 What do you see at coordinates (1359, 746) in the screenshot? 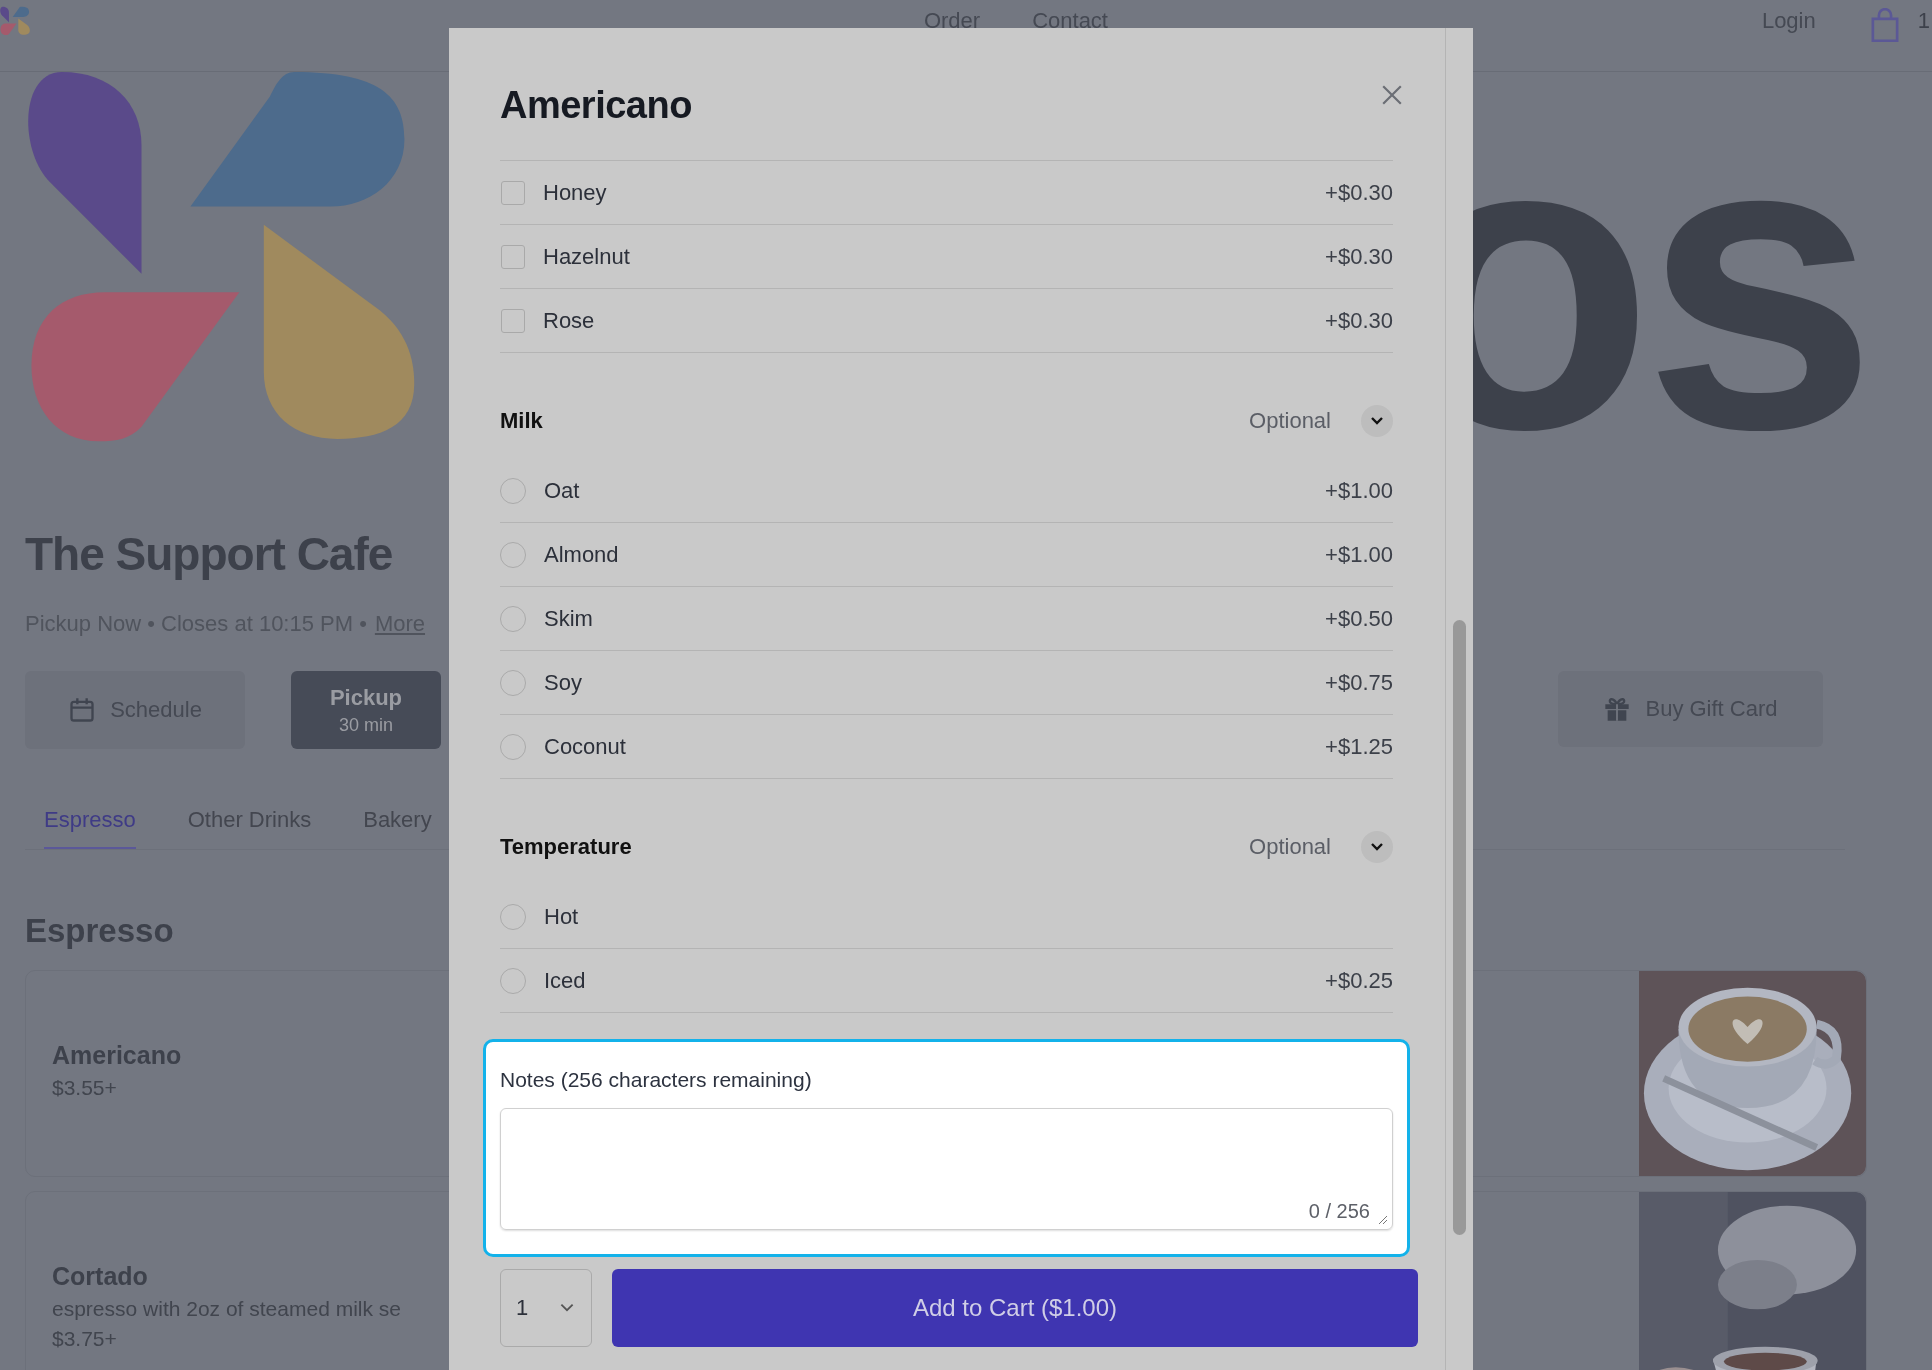
I see `option-price: +$1.25` at bounding box center [1359, 746].